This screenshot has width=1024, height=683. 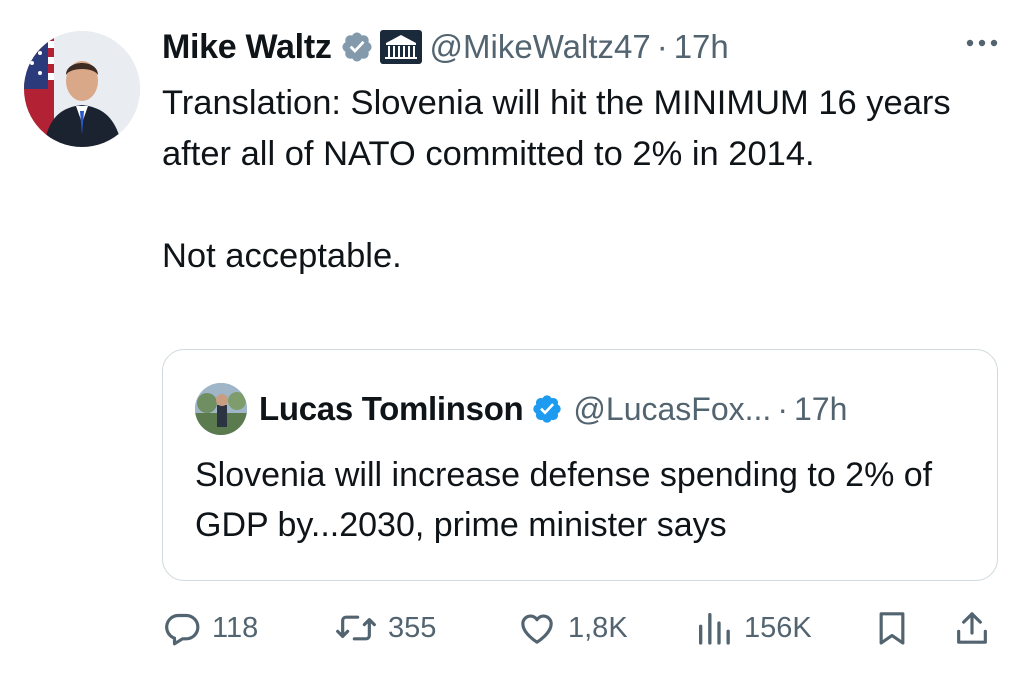 What do you see at coordinates (540, 47) in the screenshot?
I see `author-handle: @MikeWaltz47` at bounding box center [540, 47].